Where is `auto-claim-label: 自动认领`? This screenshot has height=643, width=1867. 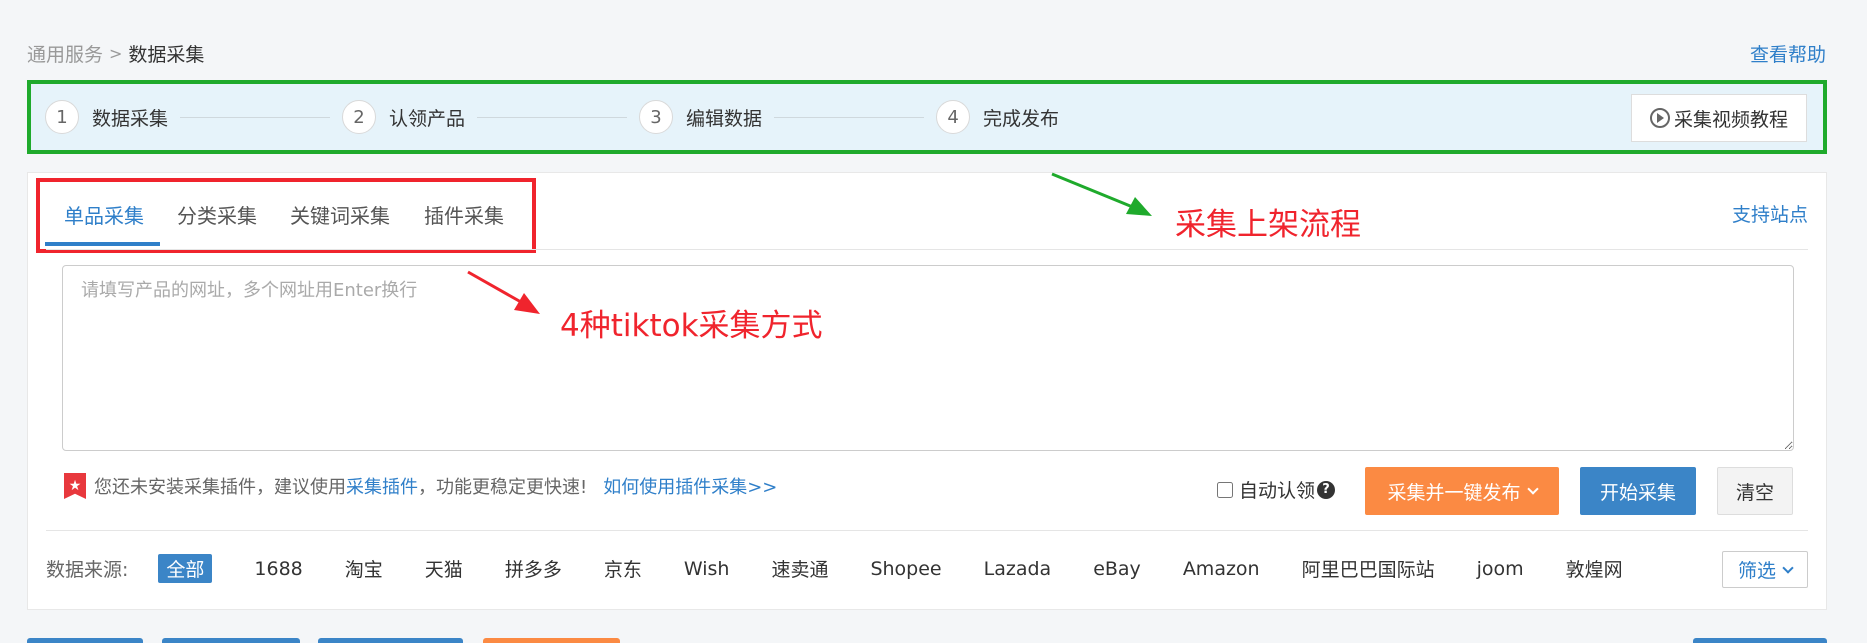 auto-claim-label: 自动认领 is located at coordinates (1277, 491).